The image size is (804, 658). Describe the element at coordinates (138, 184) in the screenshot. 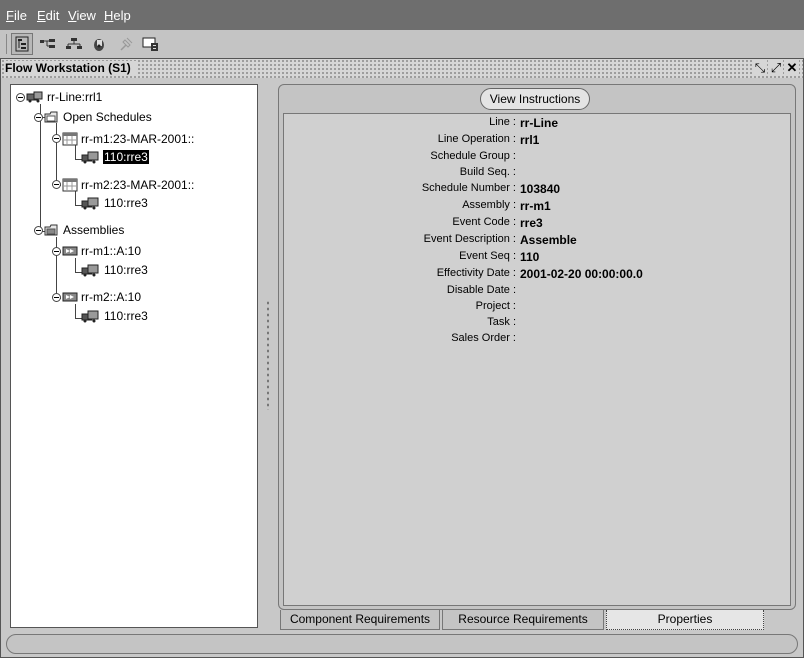

I see `tree-node-label: rr-m2:23-MAR-2001::` at that location.